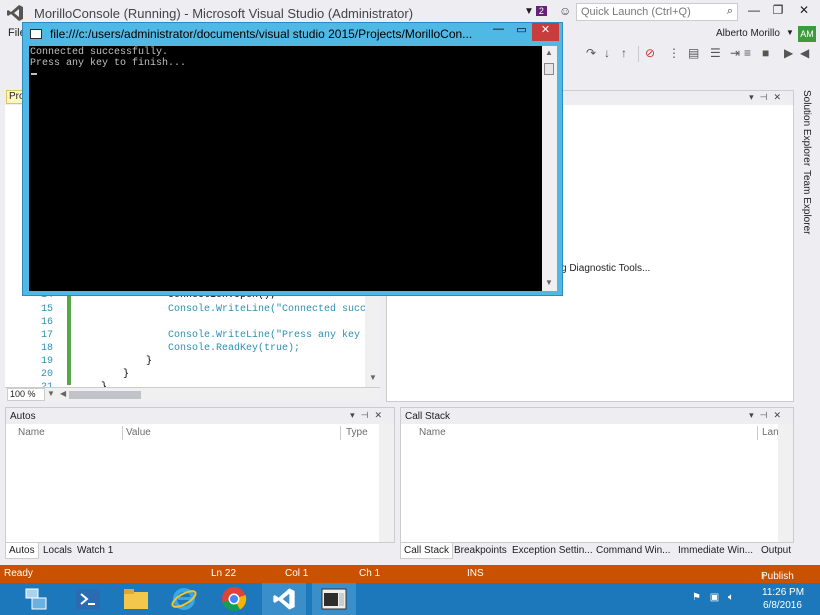 The width and height of the screenshot is (820, 615). Describe the element at coordinates (192, 394) in the screenshot. I see `editor-footer: 100 % ▼ ◀` at that location.